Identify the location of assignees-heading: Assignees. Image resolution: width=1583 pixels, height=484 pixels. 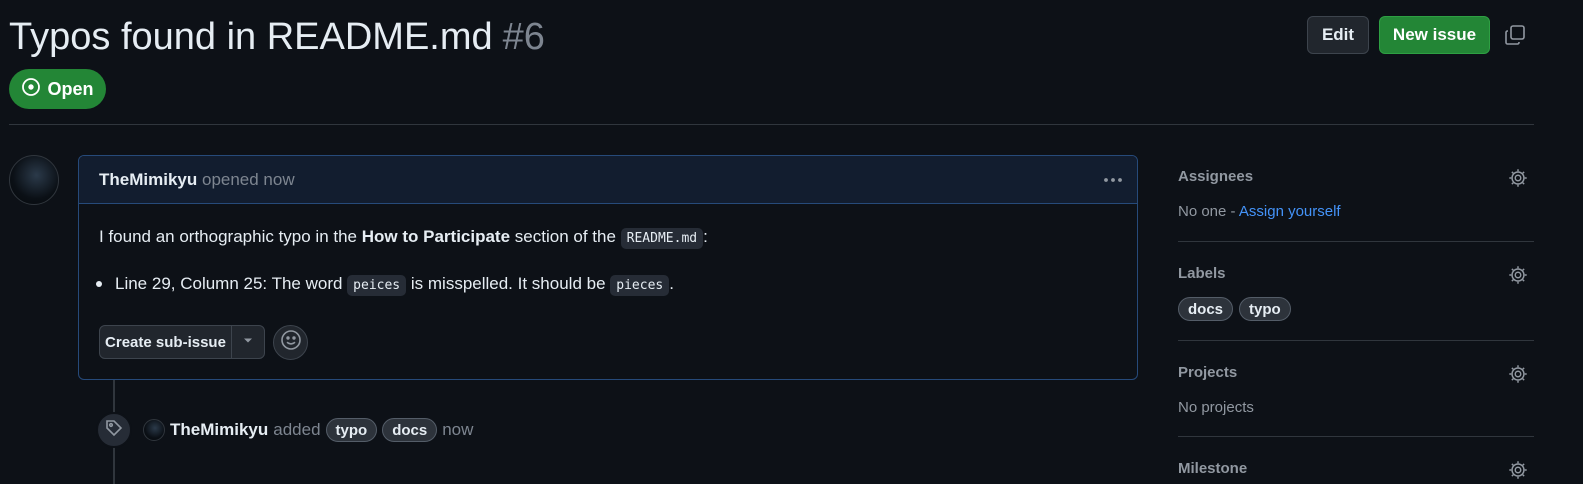
(1216, 176).